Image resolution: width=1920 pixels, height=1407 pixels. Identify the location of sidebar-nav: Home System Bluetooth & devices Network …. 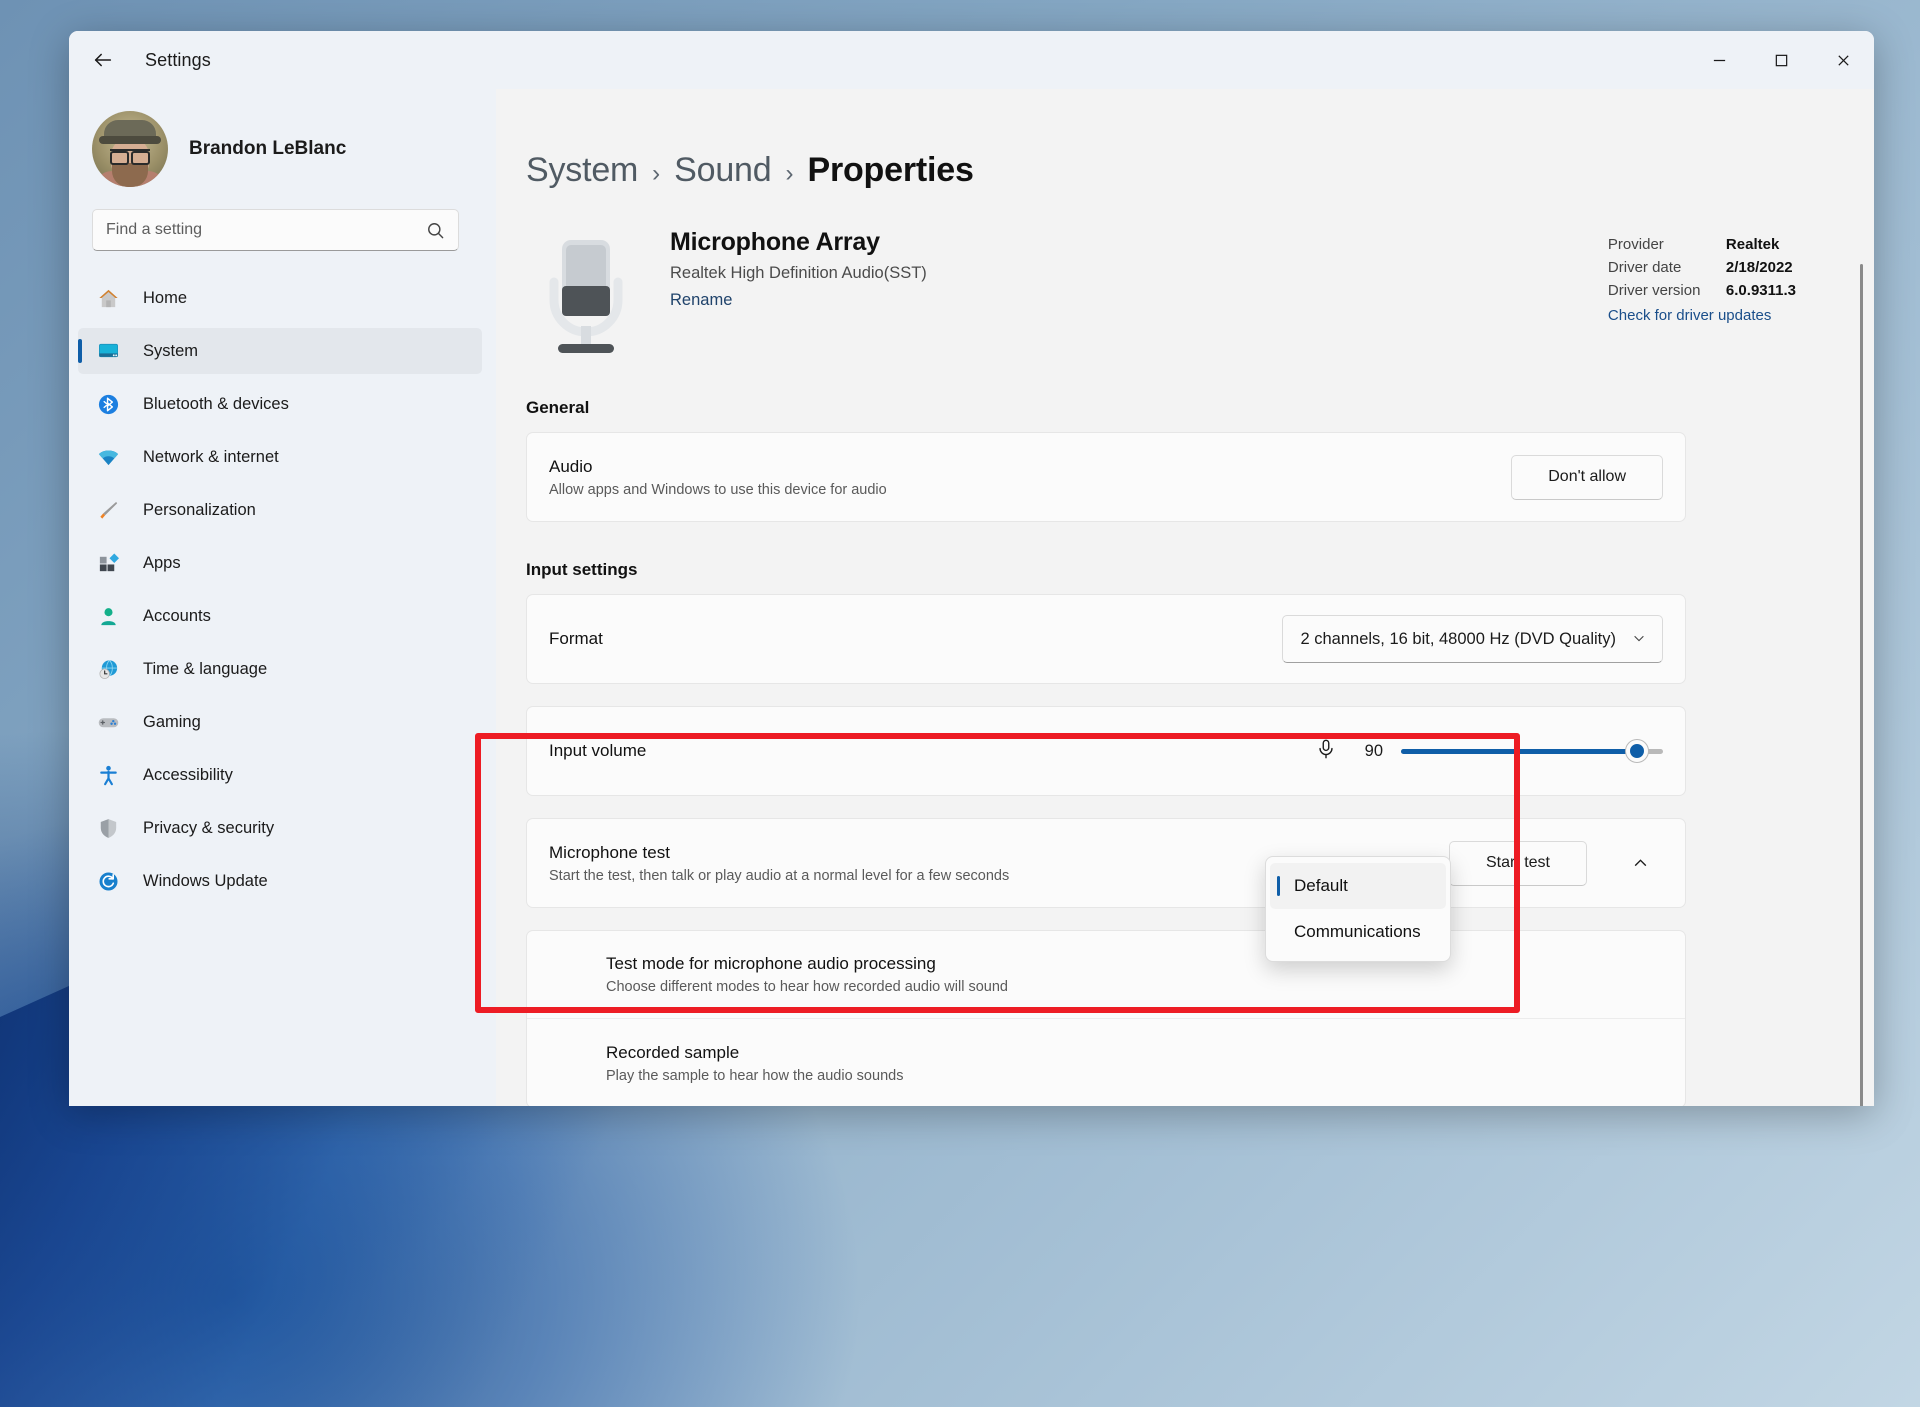
(282, 593).